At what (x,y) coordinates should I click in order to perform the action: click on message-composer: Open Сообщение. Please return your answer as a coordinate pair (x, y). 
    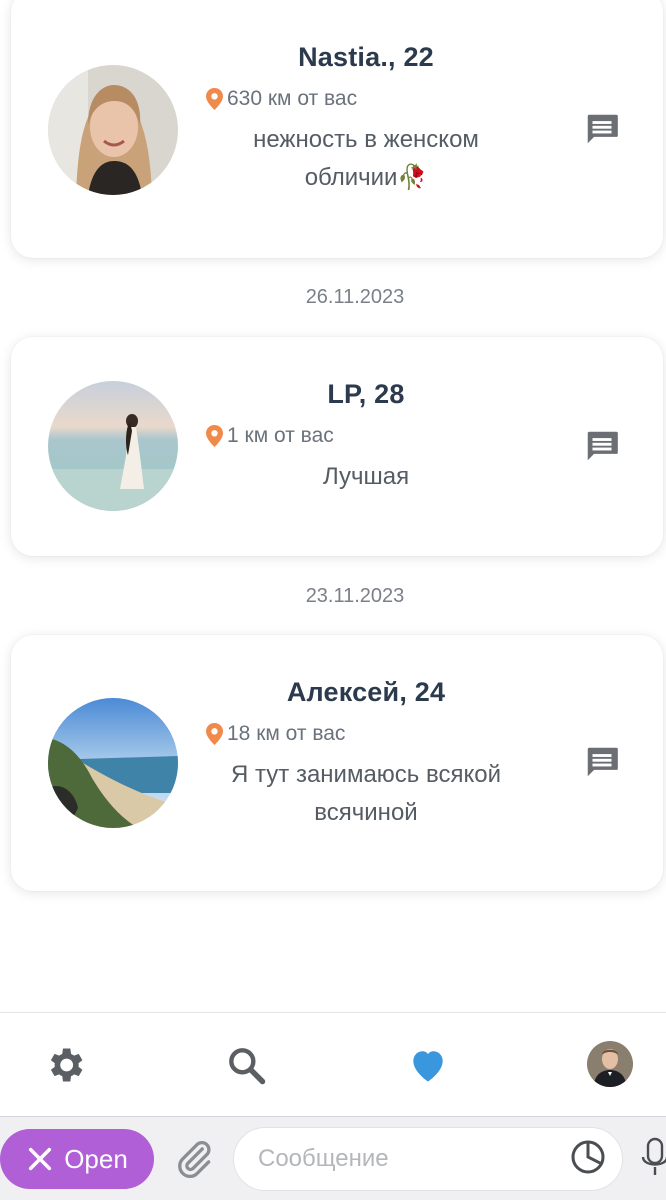
    Looking at the image, I should click on (333, 1158).